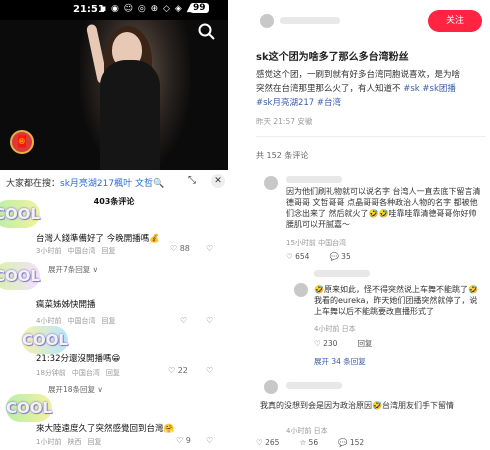 The width and height of the screenshot is (490, 450). Describe the element at coordinates (455, 21) in the screenshot. I see `follow-button: 关注` at that location.